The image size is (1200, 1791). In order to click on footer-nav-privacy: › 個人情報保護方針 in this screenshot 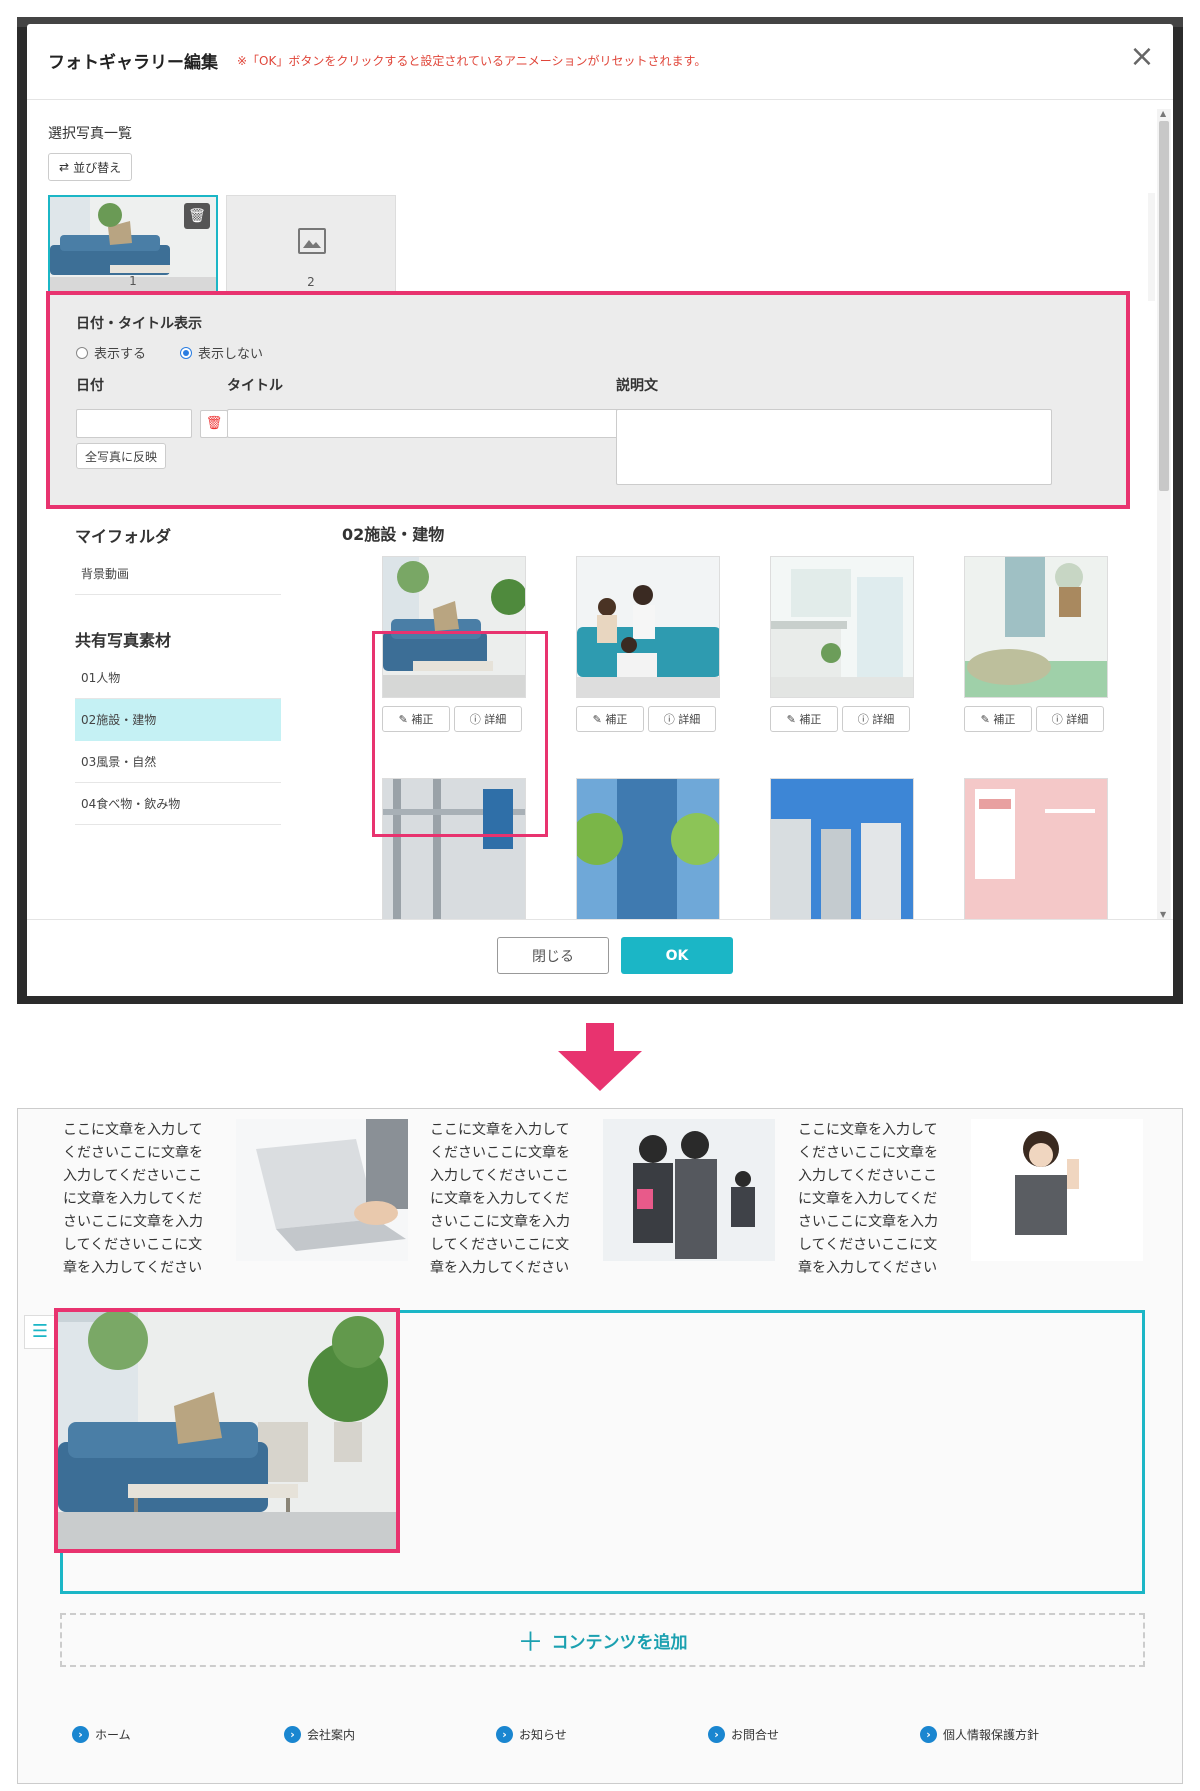, I will do `click(1014, 1734)`.